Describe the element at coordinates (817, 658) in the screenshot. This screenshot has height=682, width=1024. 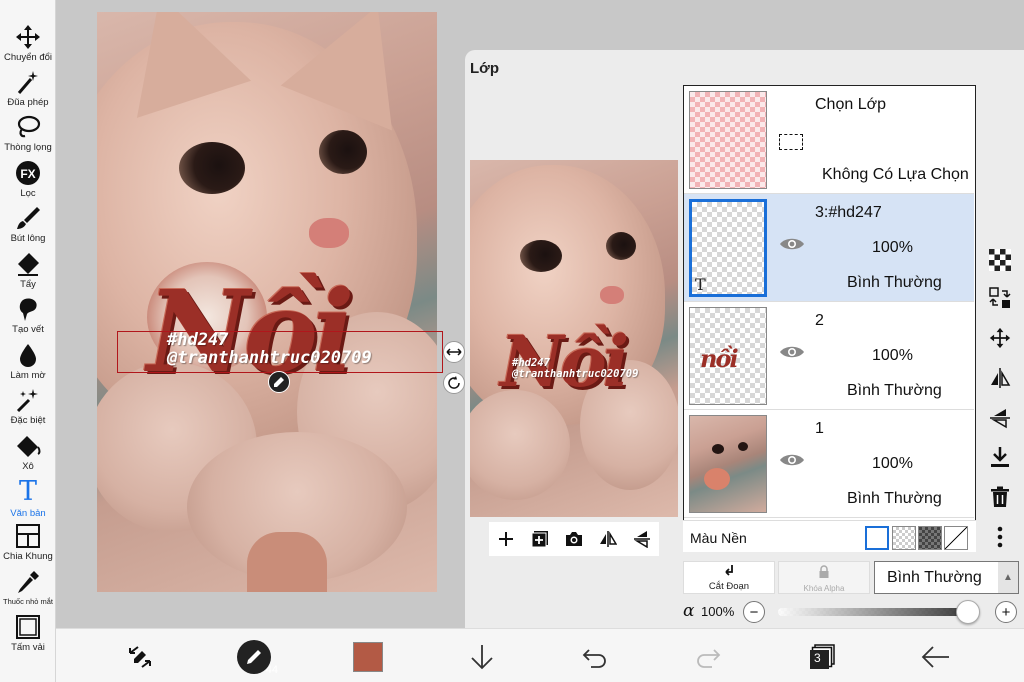
I see `layer-count: 3` at that location.